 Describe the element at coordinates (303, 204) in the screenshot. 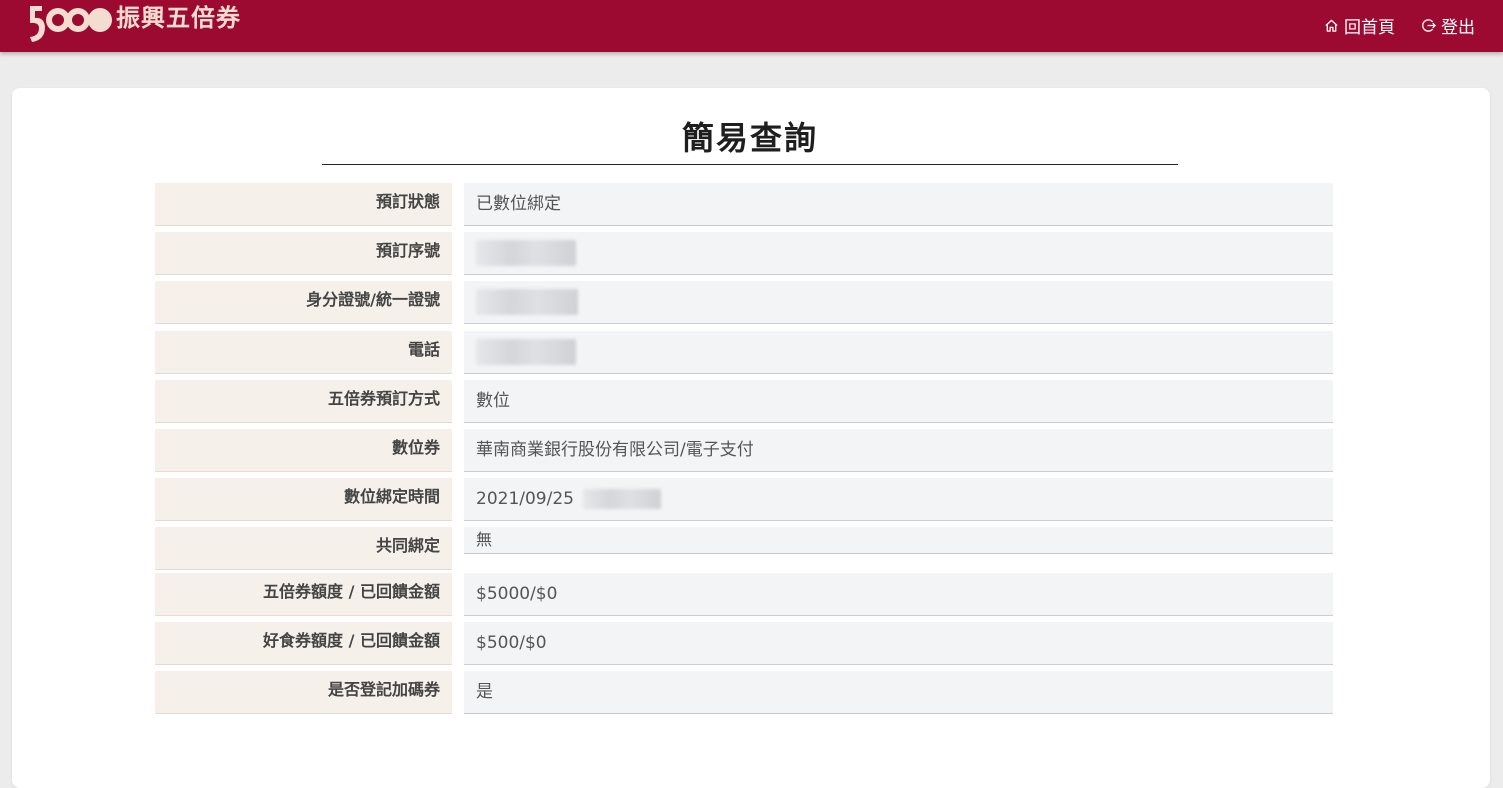

I see `row-label: 預訂狀態` at that location.